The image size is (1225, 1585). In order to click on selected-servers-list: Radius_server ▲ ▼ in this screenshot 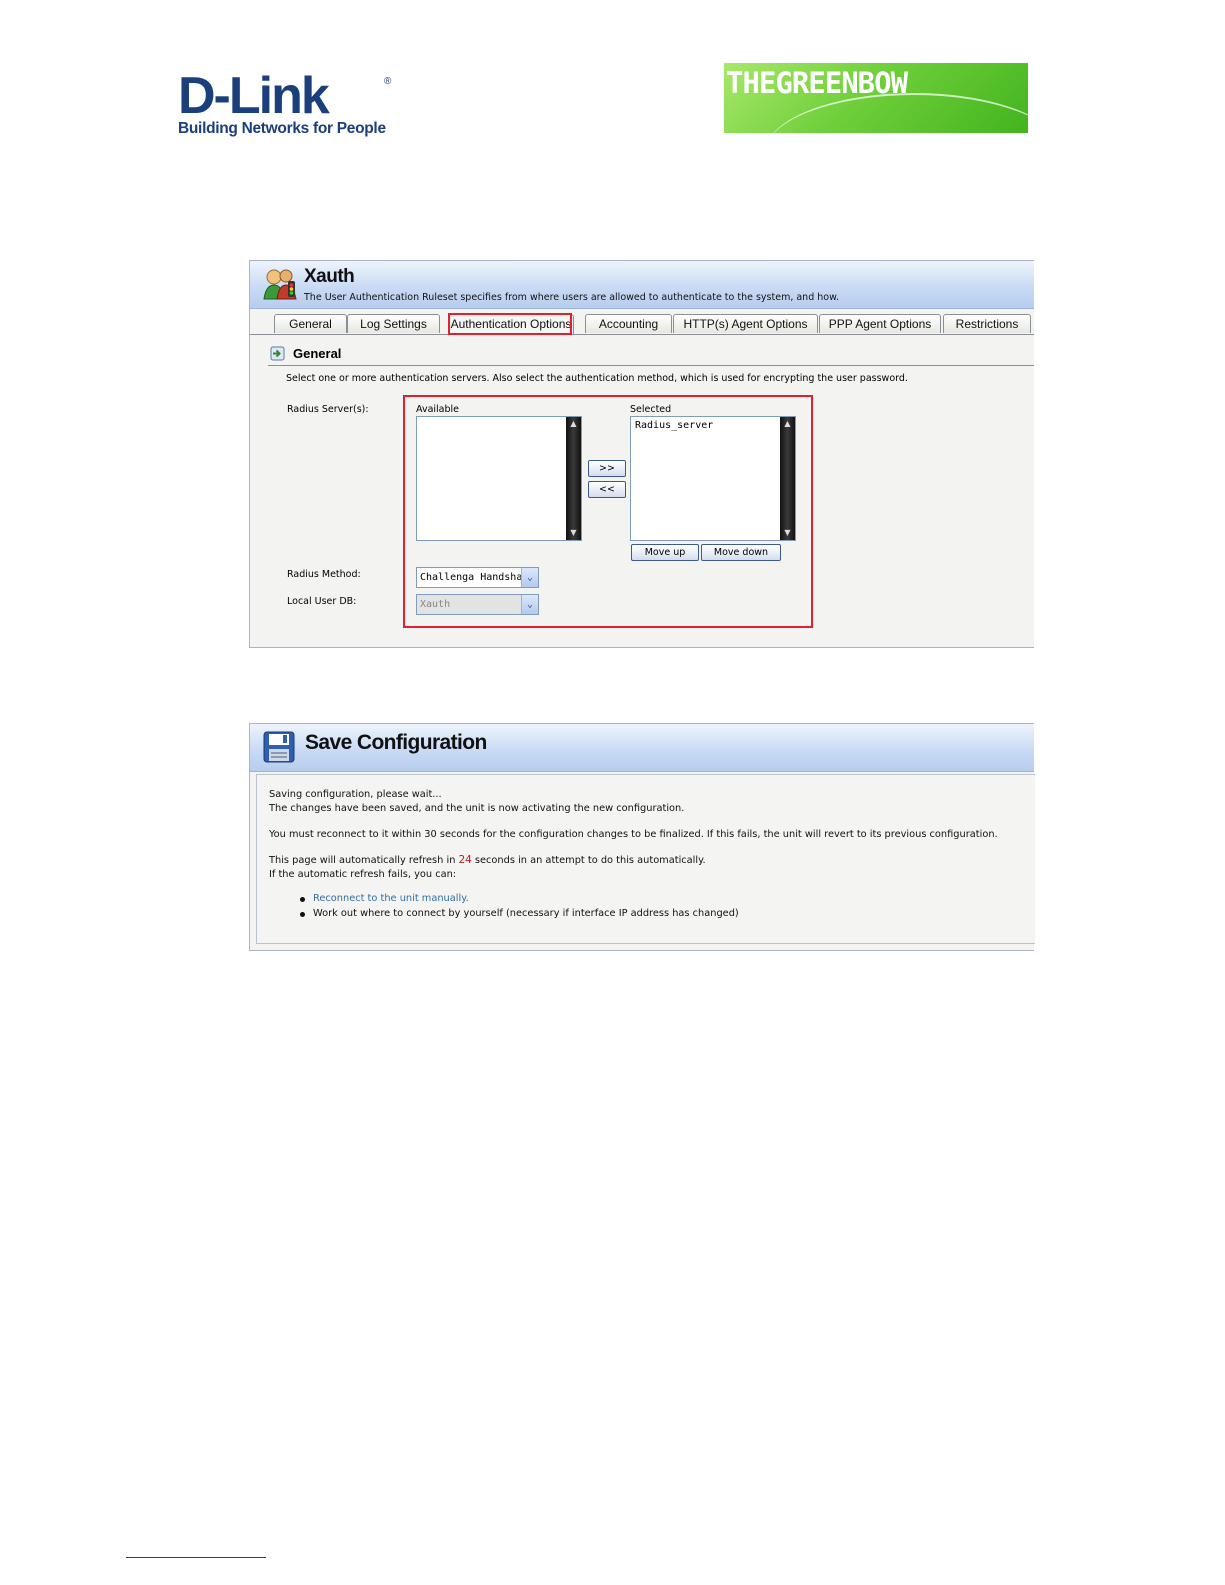, I will do `click(713, 478)`.